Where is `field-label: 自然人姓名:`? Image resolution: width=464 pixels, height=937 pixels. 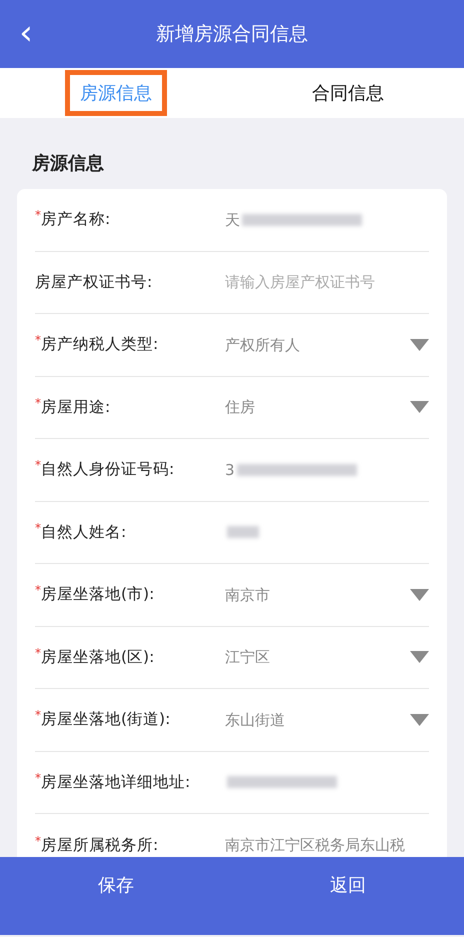
field-label: 自然人姓名: is located at coordinates (83, 532).